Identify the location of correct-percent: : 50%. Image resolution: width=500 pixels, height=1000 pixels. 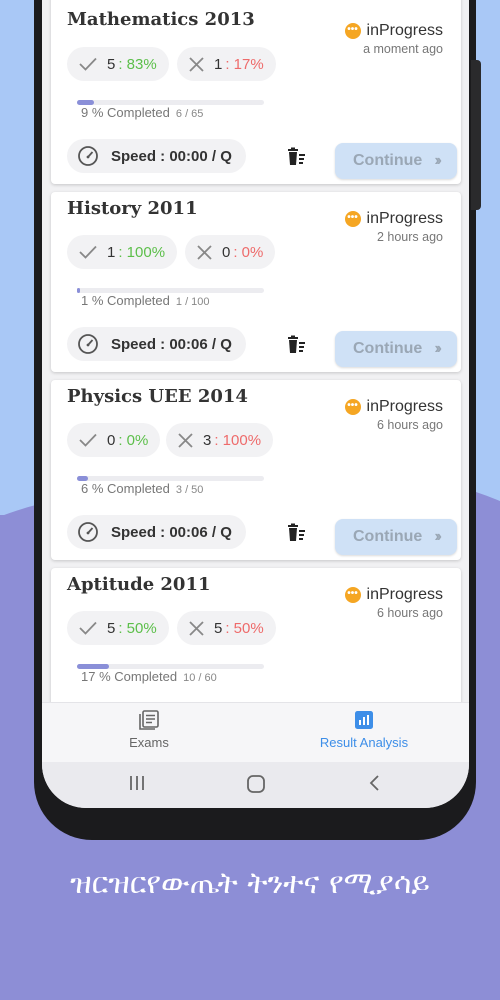
(137, 628).